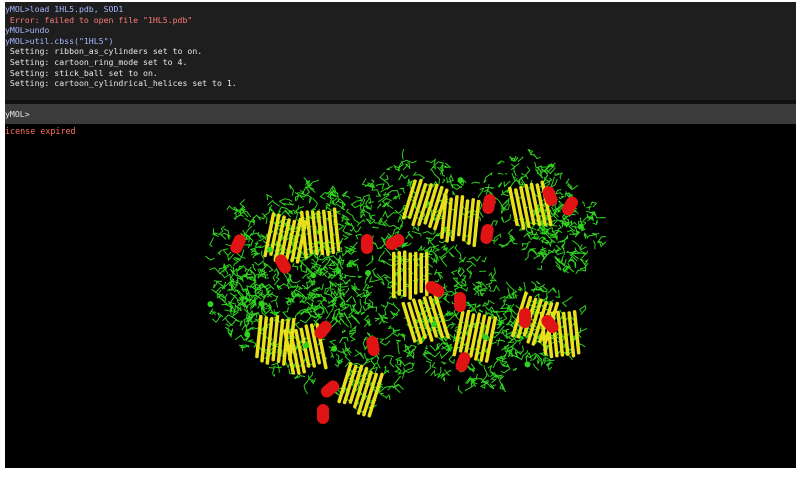  I want to click on log-line: Setting: stick_ball set to on., so click(81, 72).